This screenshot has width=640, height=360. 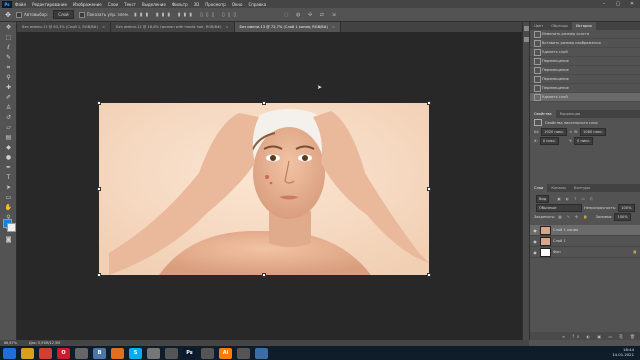 I want to click on filter-icons: ▣ ◐ T ▭ ⎘, so click(x=576, y=199).